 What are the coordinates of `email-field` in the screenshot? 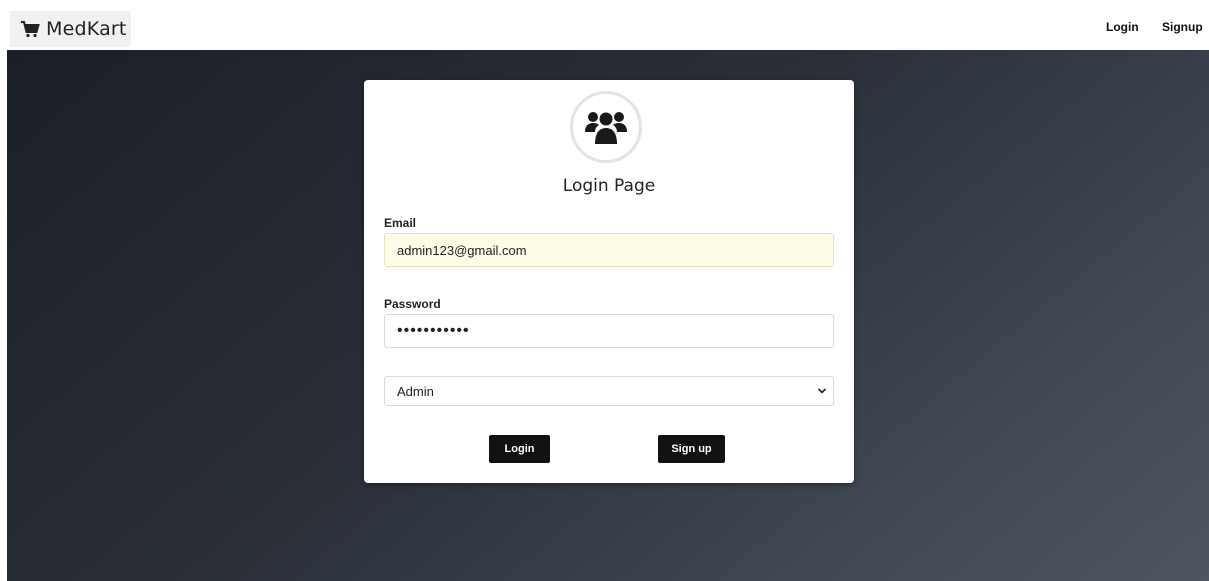 It's located at (609, 250).